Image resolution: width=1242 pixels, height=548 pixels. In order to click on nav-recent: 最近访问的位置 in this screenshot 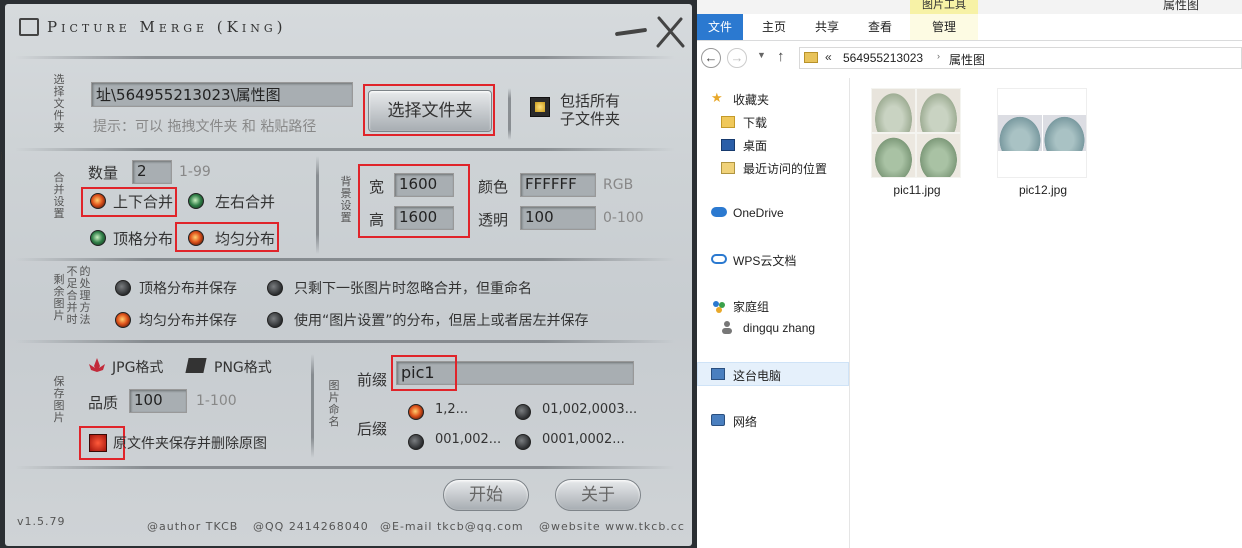, I will do `click(785, 168)`.